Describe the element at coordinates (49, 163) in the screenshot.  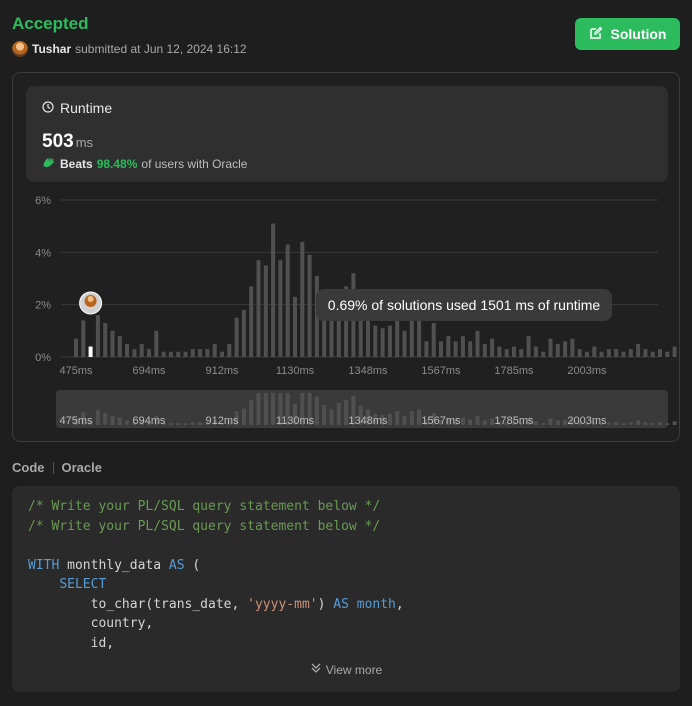
I see `clap-icon` at that location.